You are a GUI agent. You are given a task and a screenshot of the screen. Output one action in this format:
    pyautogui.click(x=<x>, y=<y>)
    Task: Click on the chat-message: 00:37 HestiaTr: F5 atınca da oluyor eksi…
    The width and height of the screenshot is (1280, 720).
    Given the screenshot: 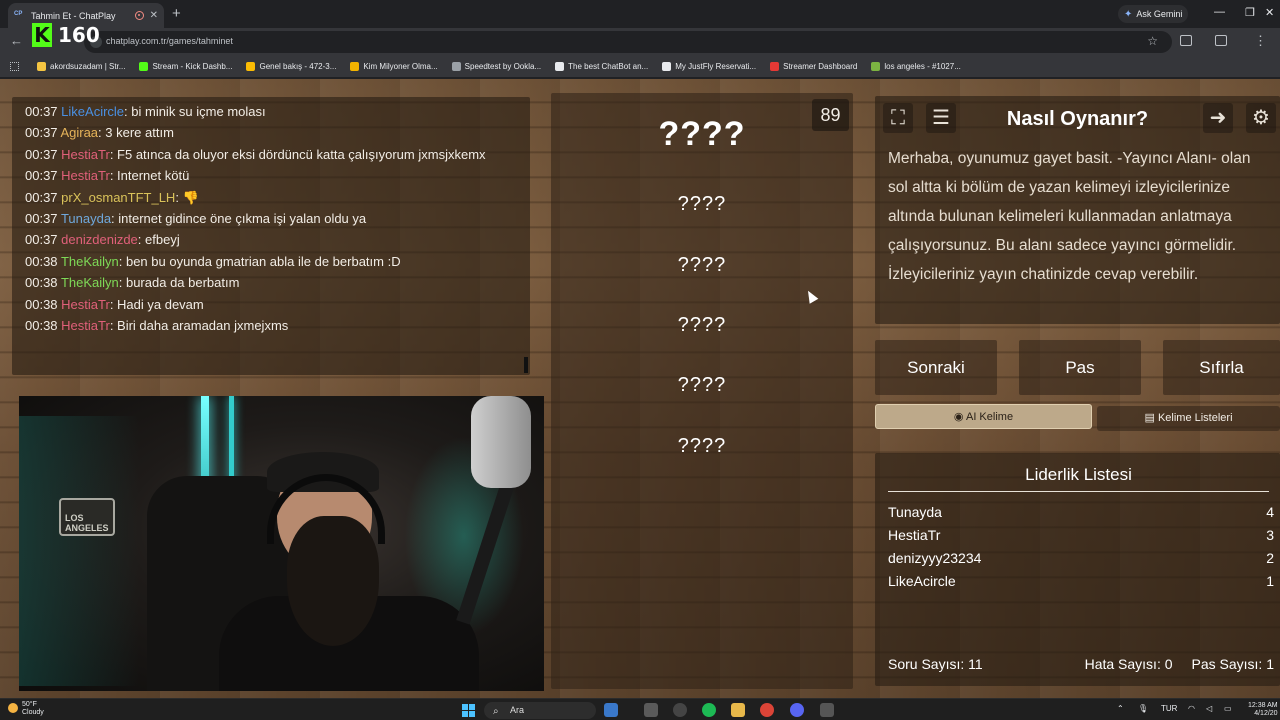 What is the action you would take?
    pyautogui.click(x=277, y=154)
    